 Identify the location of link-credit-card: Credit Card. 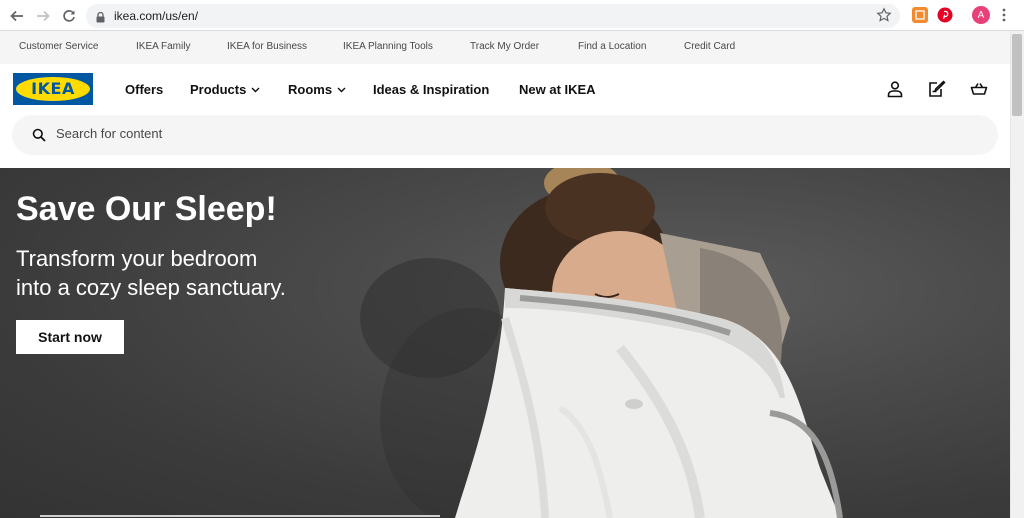
(709, 46).